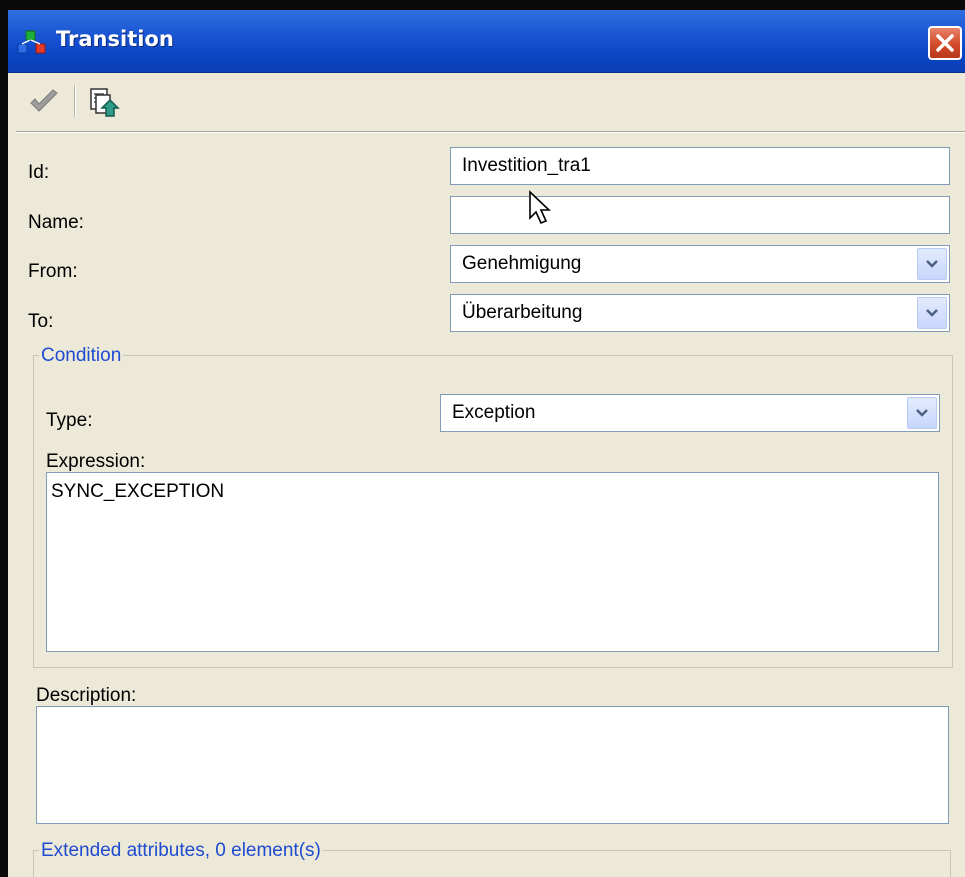  I want to click on from-select: Genehmigung, so click(700, 264).